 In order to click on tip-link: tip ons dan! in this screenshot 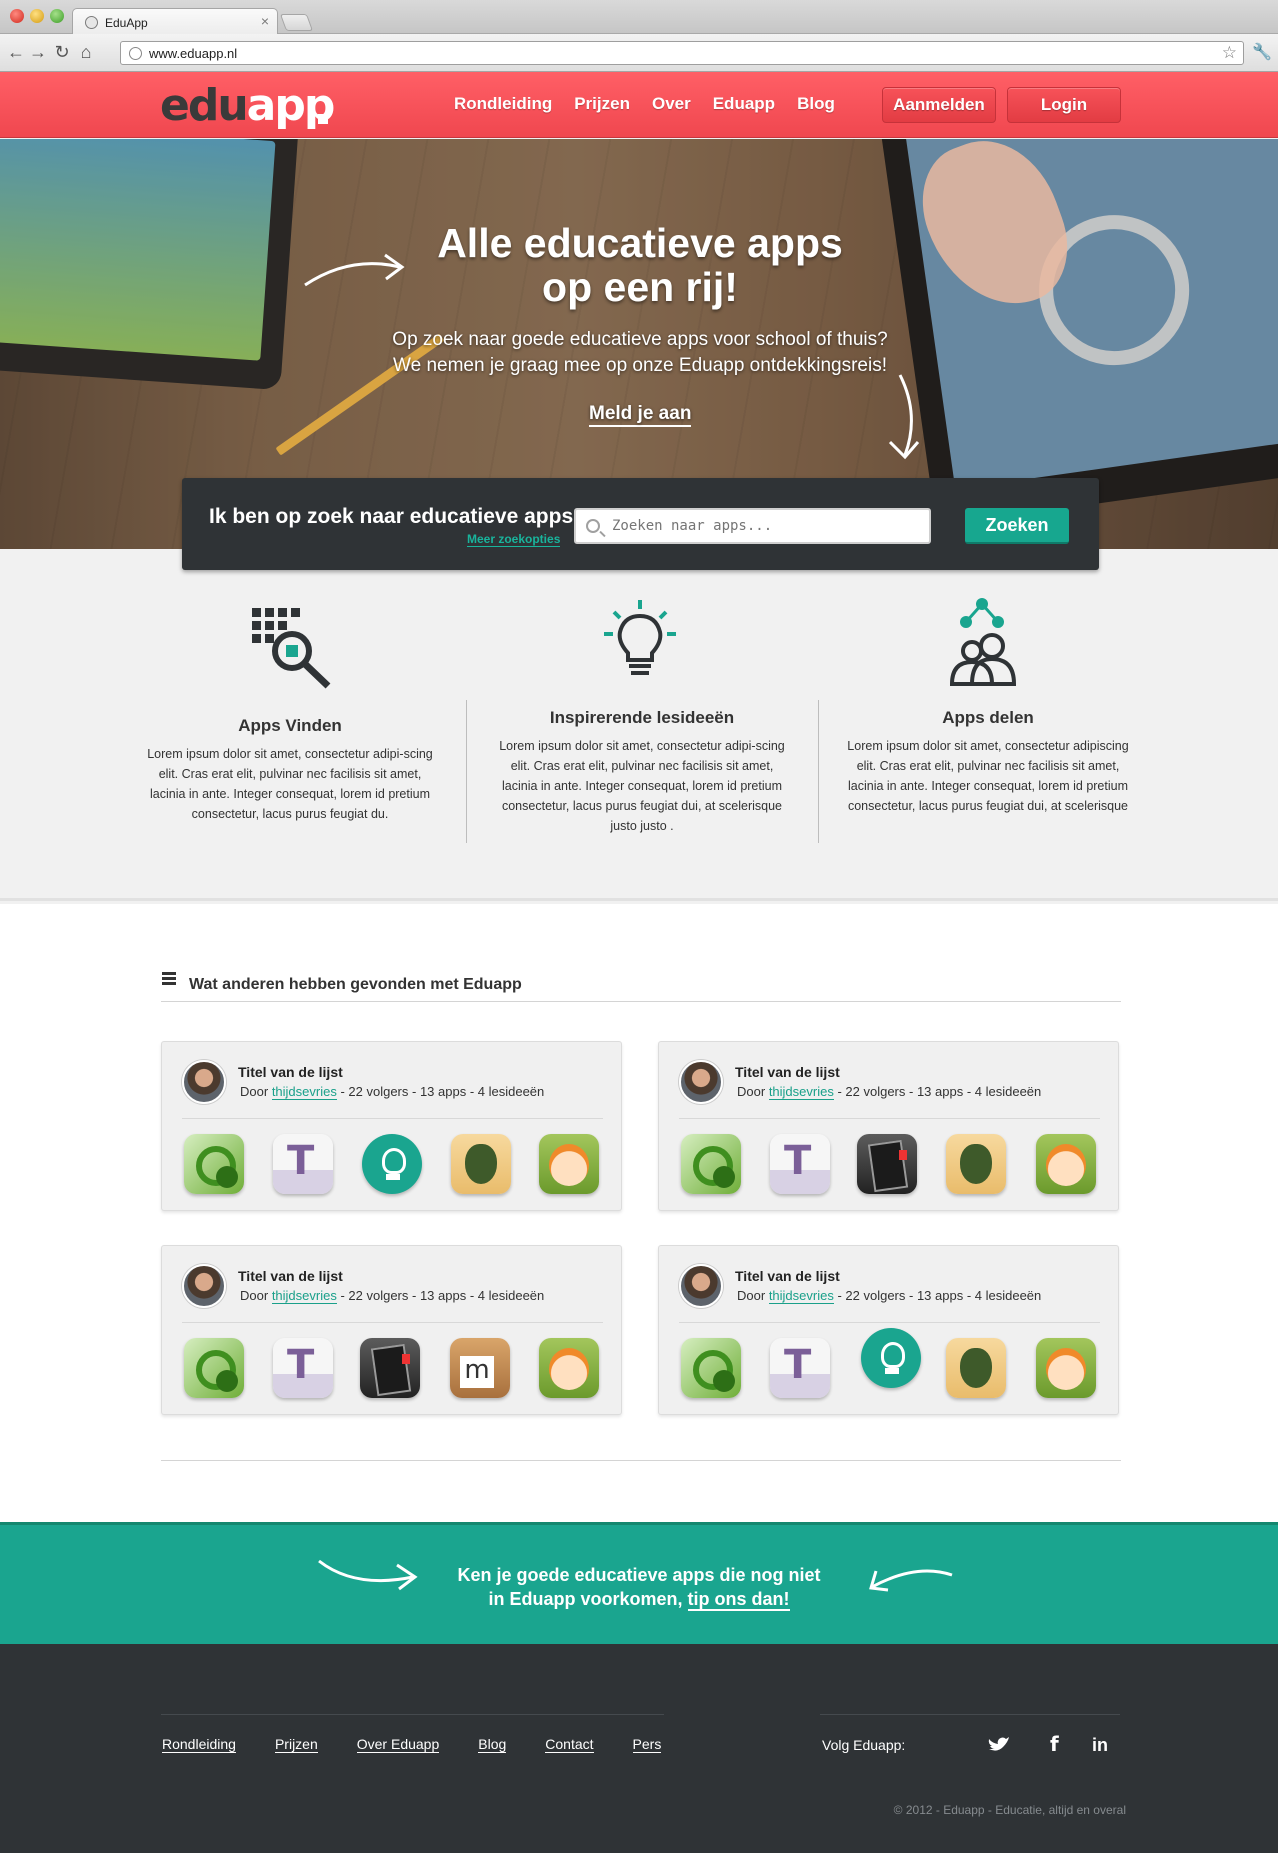, I will do `click(738, 1600)`.